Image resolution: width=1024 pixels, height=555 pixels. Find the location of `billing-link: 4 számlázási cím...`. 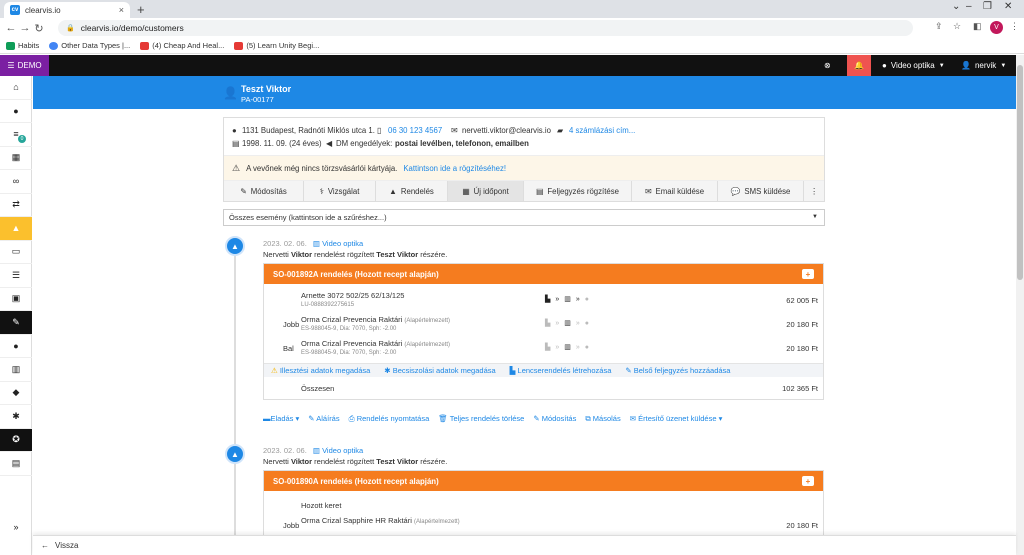

billing-link: 4 számlázási cím... is located at coordinates (602, 130).